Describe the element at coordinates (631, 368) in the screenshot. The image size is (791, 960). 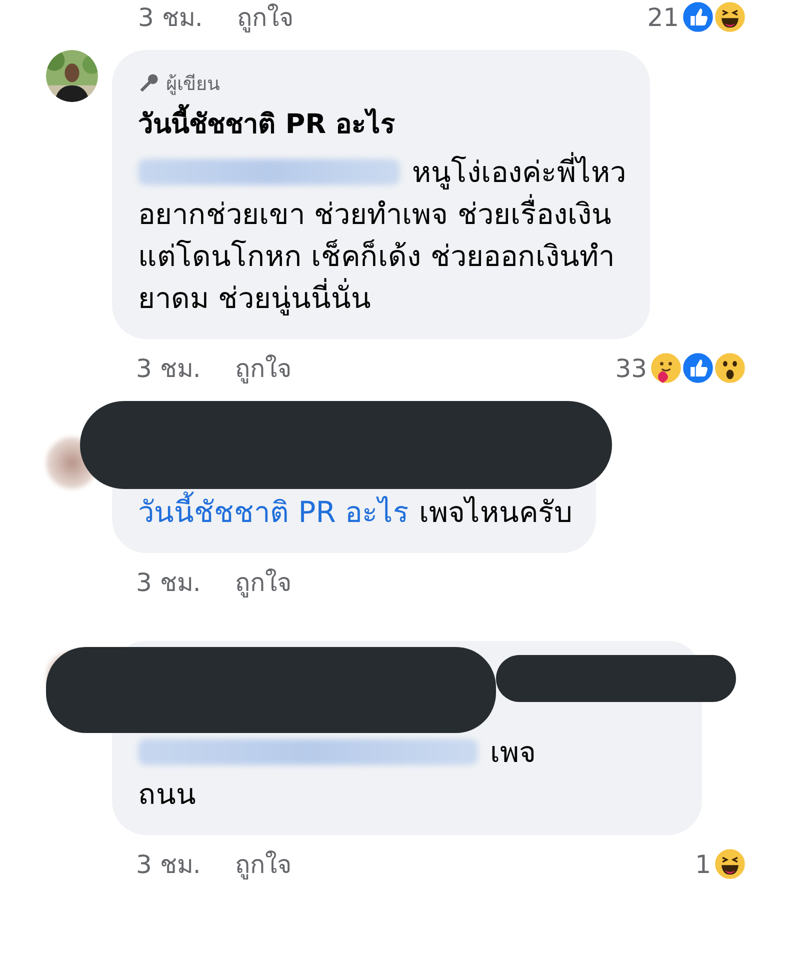
I see `reaction-count: 33` at that location.